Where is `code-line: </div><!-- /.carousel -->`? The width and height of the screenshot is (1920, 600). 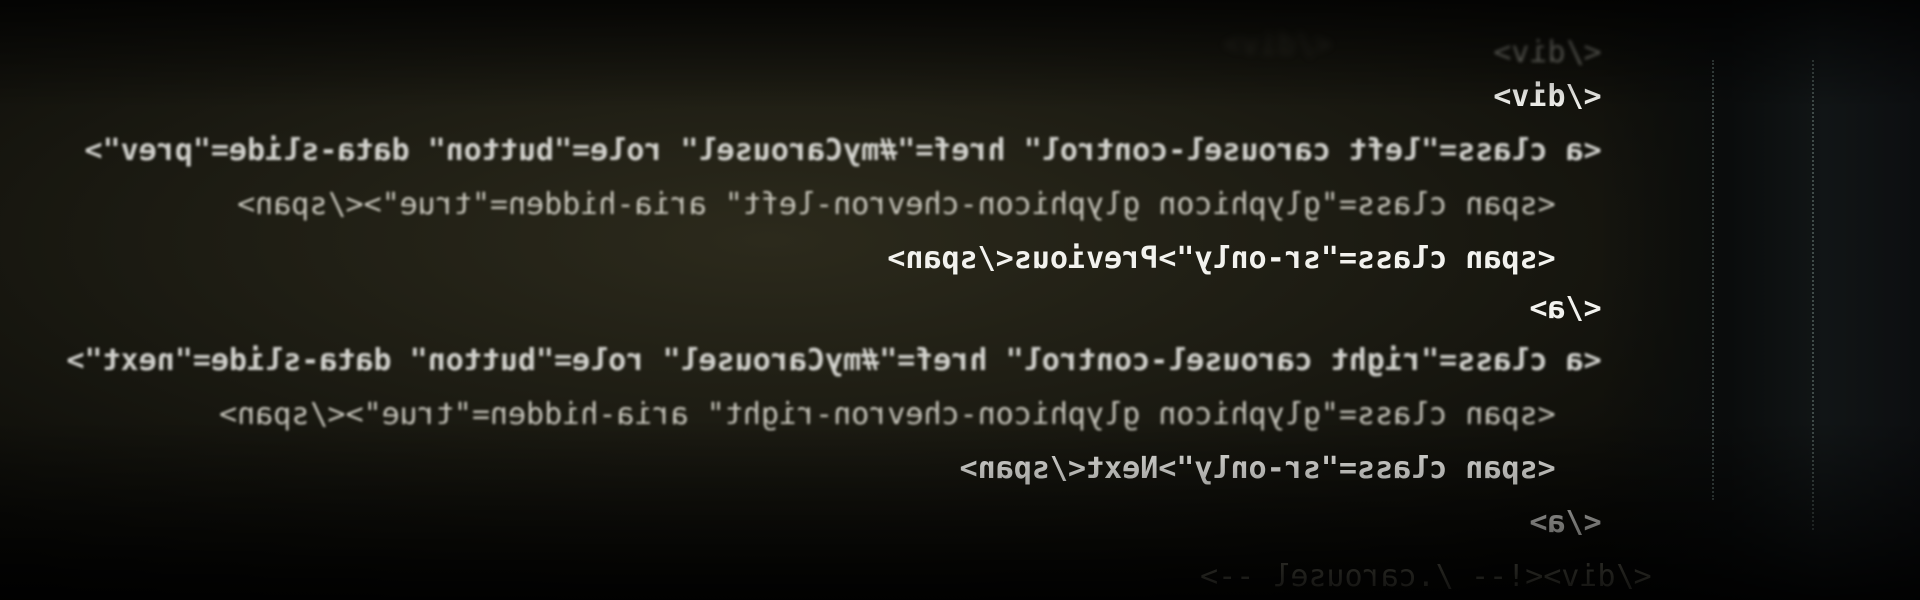 code-line: </div><!-- /.carousel --> is located at coordinates (1480, 563).